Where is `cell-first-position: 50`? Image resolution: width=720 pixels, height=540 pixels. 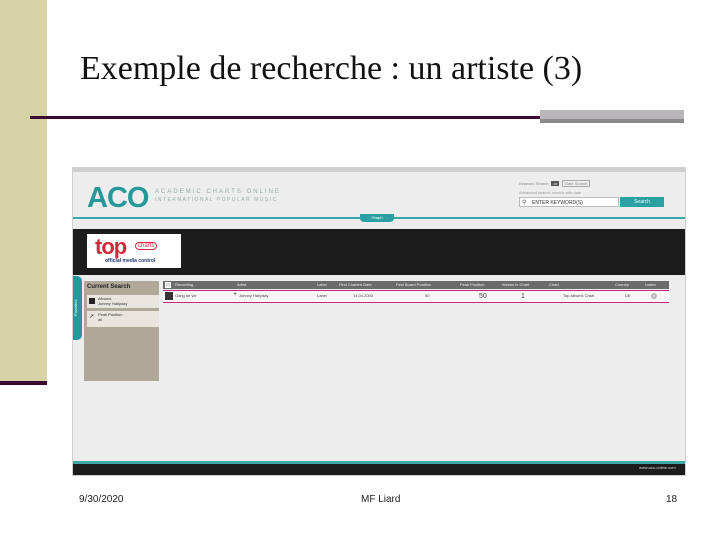
cell-first-position: 50 is located at coordinates (427, 295).